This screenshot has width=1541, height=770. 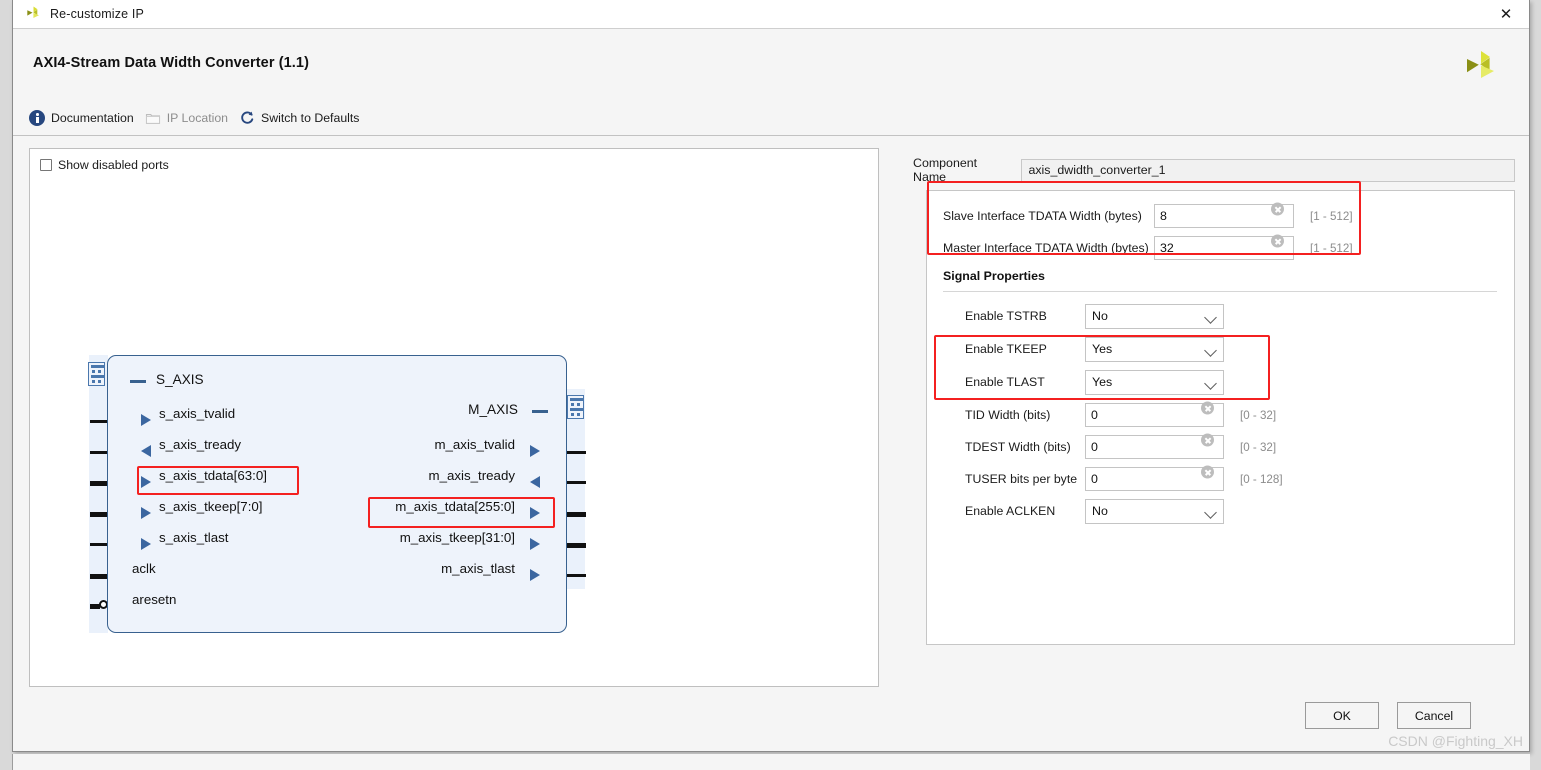 I want to click on documentation-label: Documentation, so click(x=92, y=118).